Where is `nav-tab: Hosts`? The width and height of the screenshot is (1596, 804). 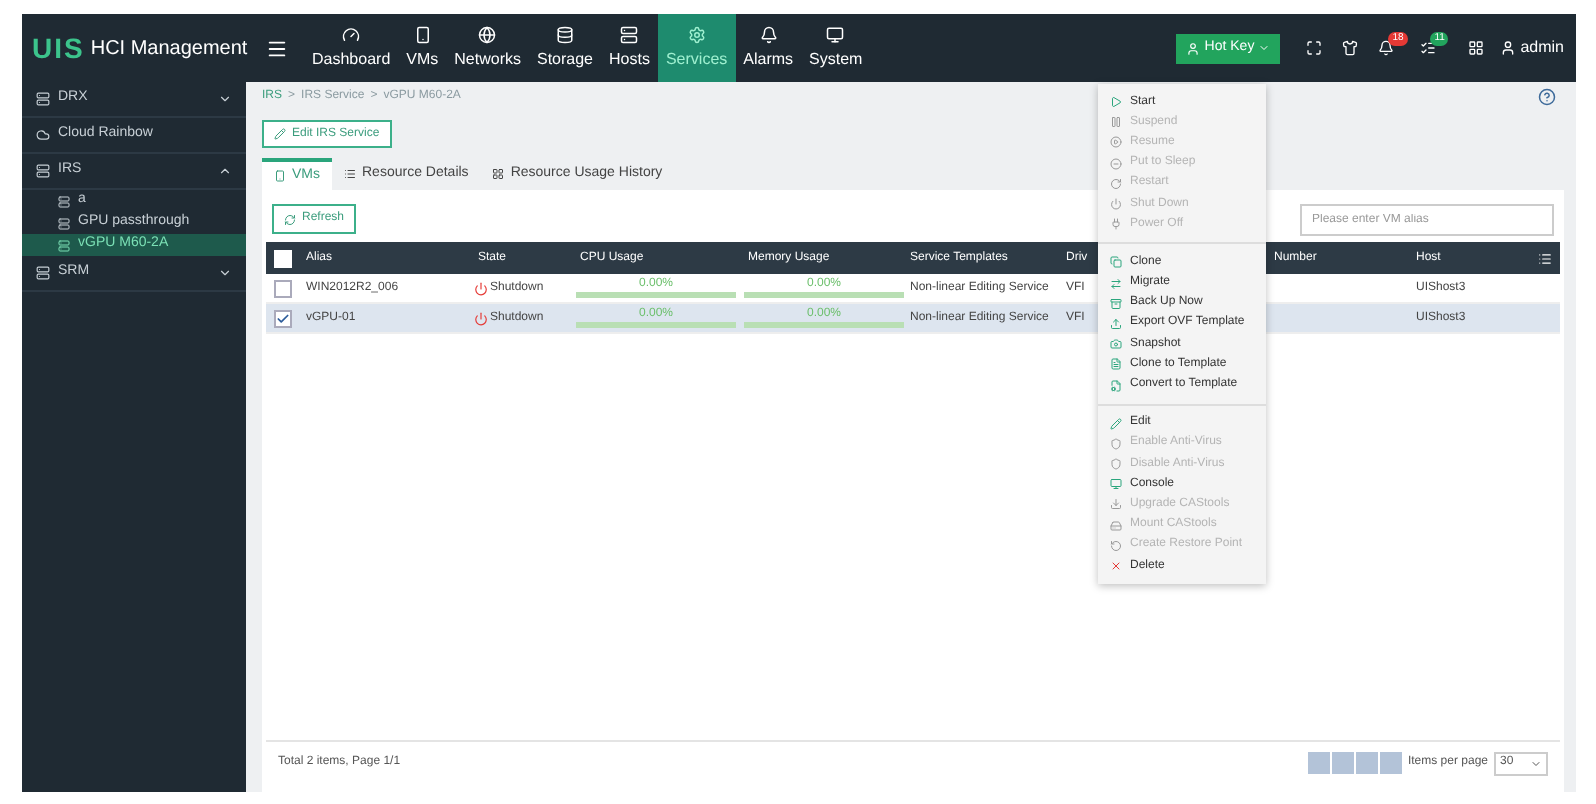
nav-tab: Hosts is located at coordinates (629, 48).